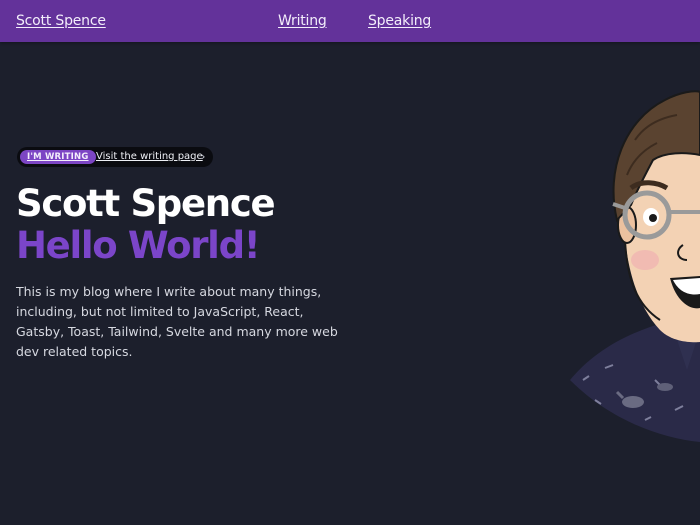 The image size is (700, 525). I want to click on hero-greeting: Hello World!, so click(138, 245).